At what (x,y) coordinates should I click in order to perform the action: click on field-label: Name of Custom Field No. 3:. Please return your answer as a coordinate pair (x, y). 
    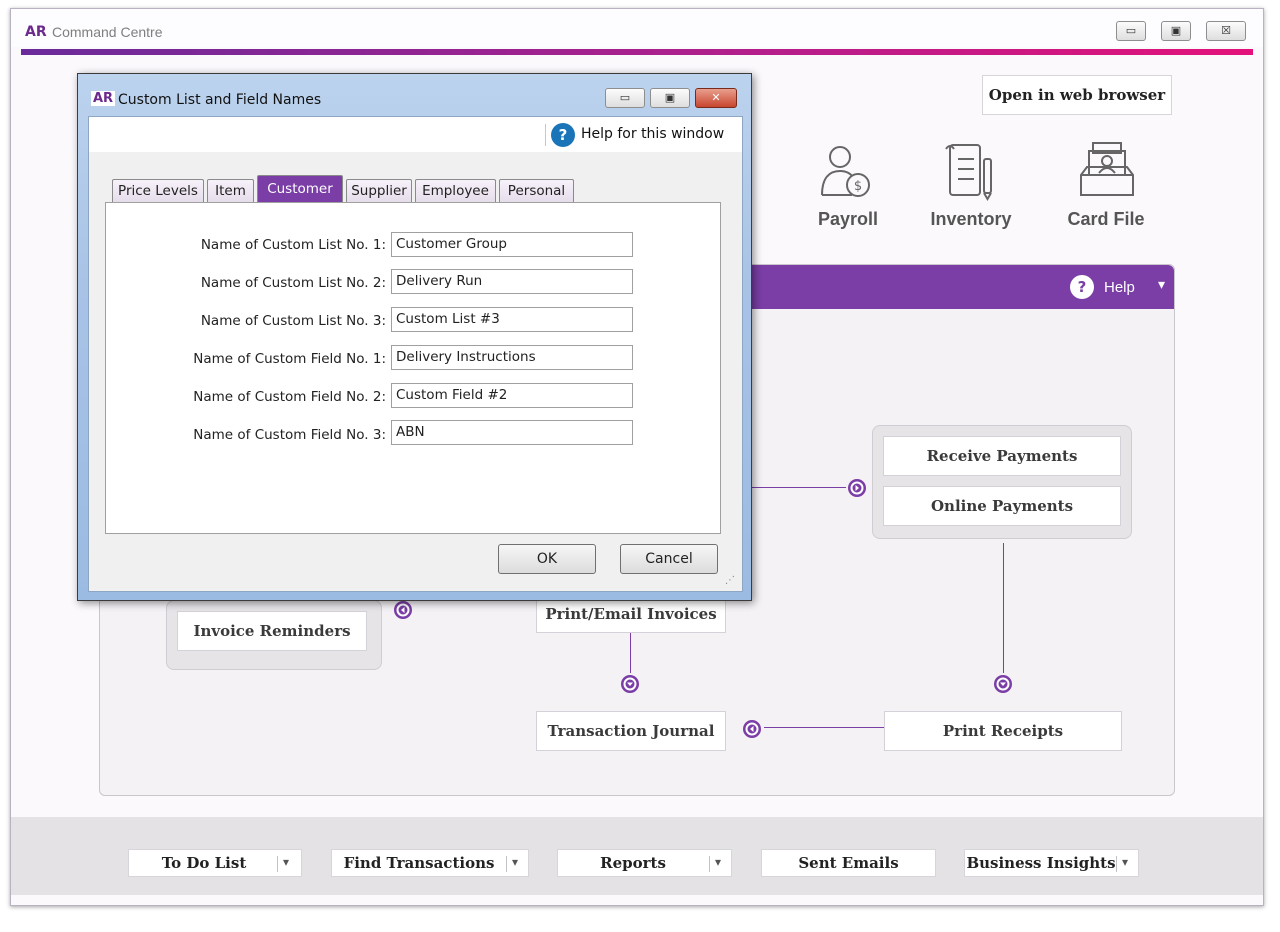
    Looking at the image, I should click on (289, 435).